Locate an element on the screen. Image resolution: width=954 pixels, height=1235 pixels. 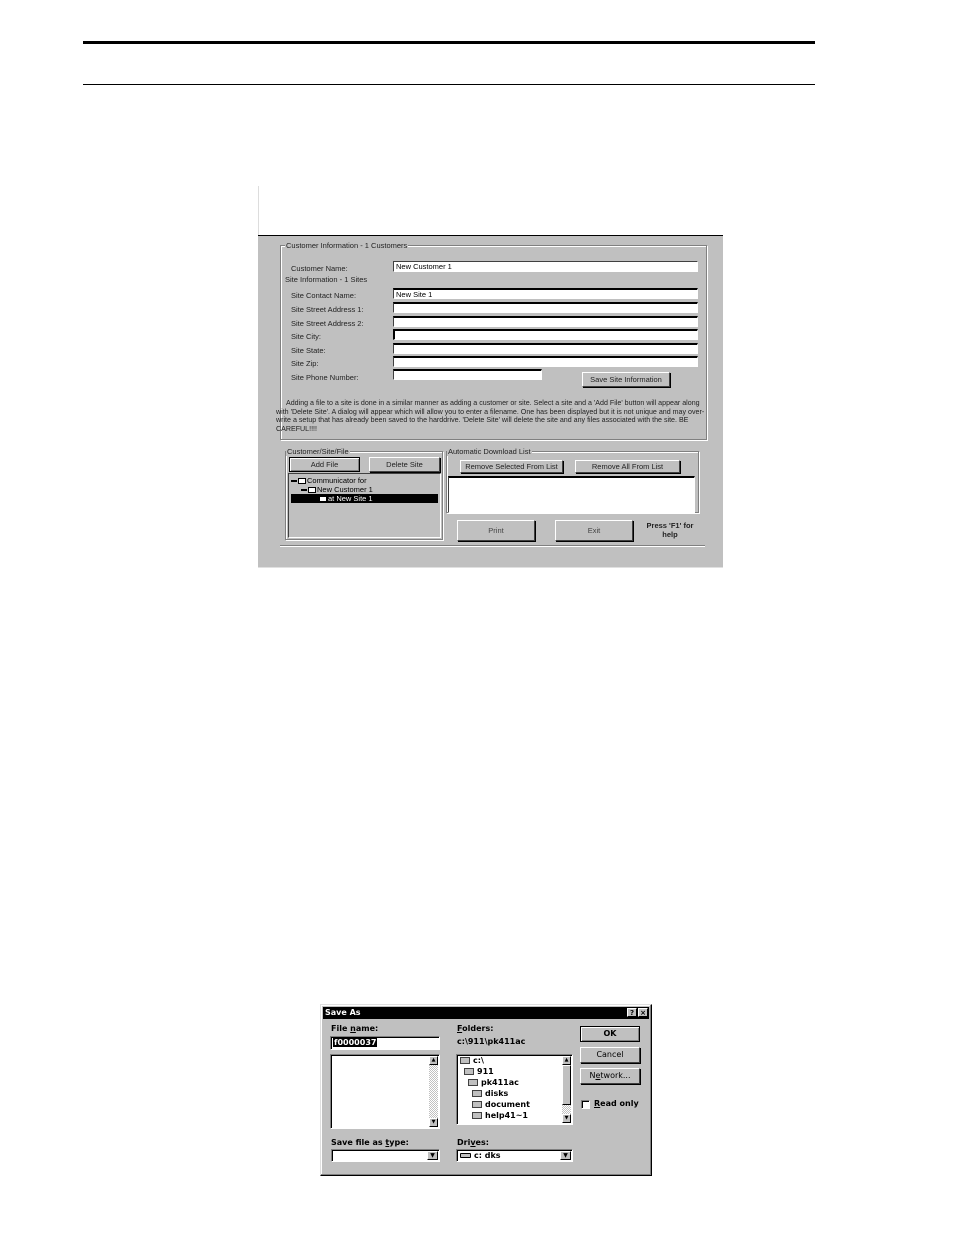
folders-label: Folders: is located at coordinates (475, 1028).